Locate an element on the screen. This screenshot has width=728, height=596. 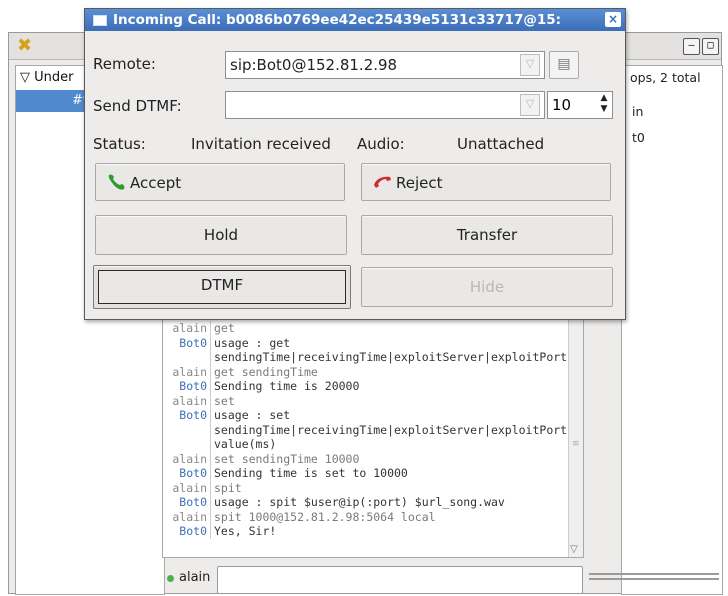
reject-label: Reject is located at coordinates (419, 183).